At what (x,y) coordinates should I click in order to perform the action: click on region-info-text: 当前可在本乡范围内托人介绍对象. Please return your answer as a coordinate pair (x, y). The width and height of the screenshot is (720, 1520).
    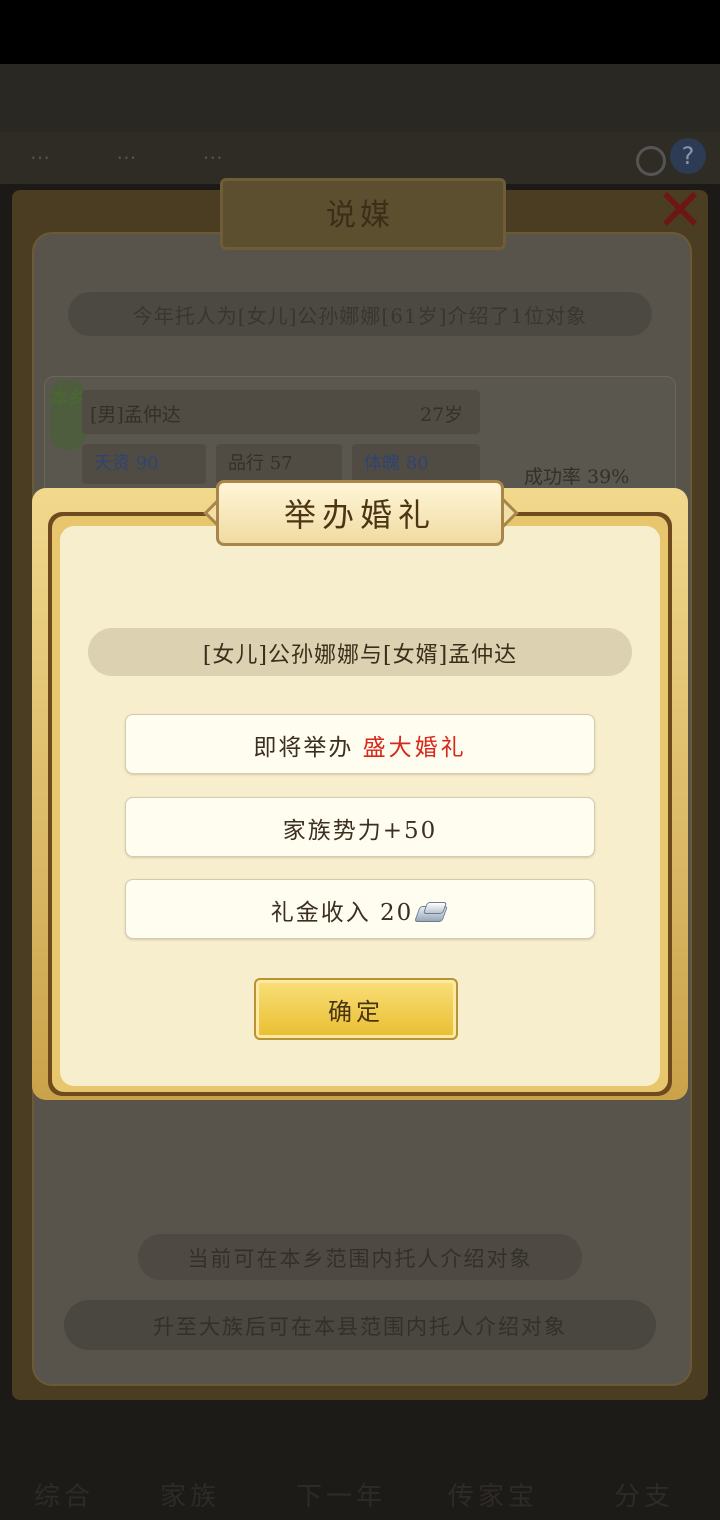
    Looking at the image, I should click on (360, 1259).